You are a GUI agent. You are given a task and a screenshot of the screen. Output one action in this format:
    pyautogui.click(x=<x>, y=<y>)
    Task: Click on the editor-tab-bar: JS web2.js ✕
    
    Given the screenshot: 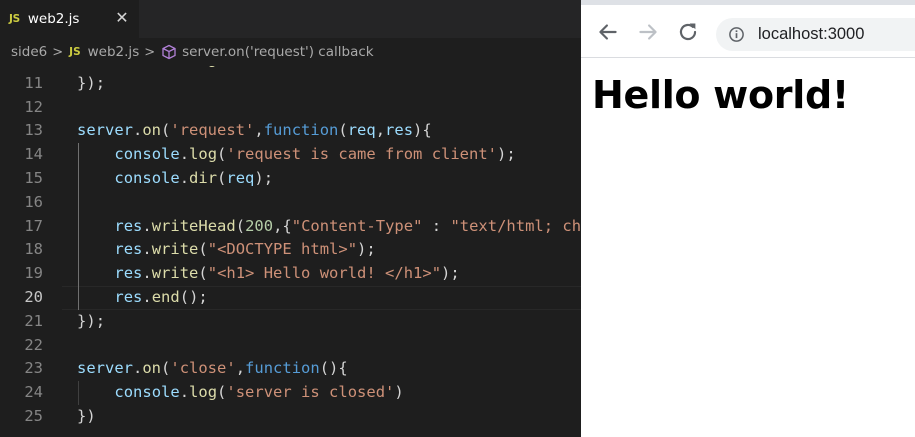 What is the action you would take?
    pyautogui.click(x=290, y=19)
    